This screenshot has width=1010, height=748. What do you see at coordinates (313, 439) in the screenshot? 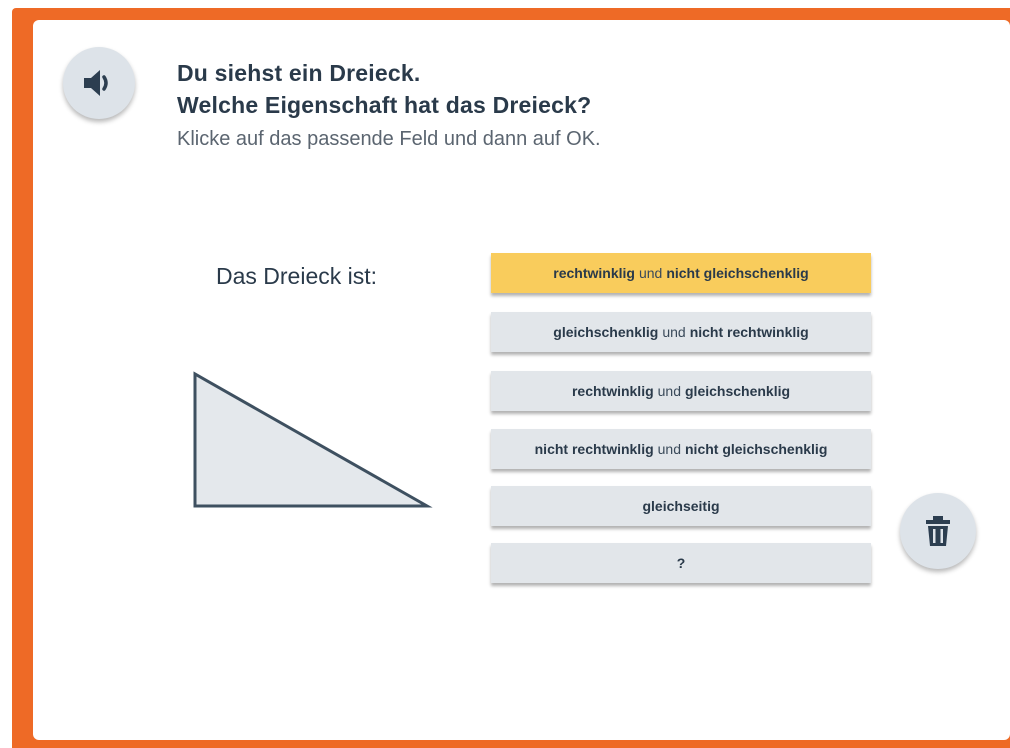
I see `triangle-figure` at bounding box center [313, 439].